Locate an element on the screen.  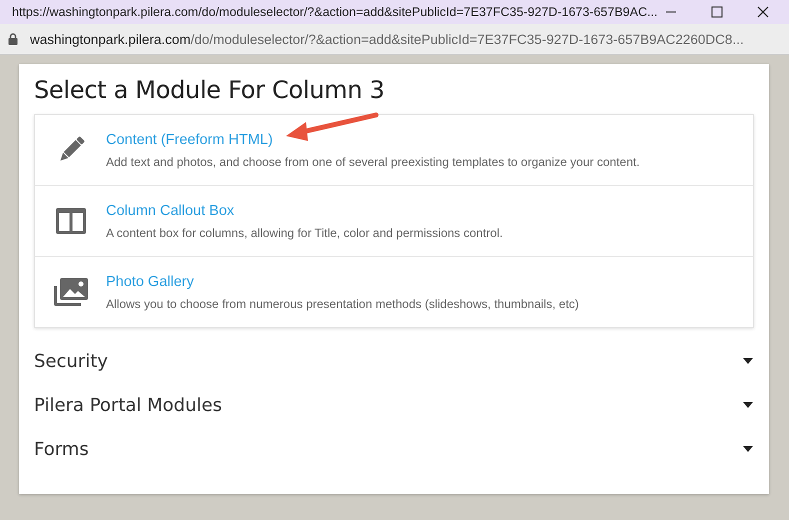
dialog-heading: Select a Module For Column 3 is located at coordinates (210, 90).